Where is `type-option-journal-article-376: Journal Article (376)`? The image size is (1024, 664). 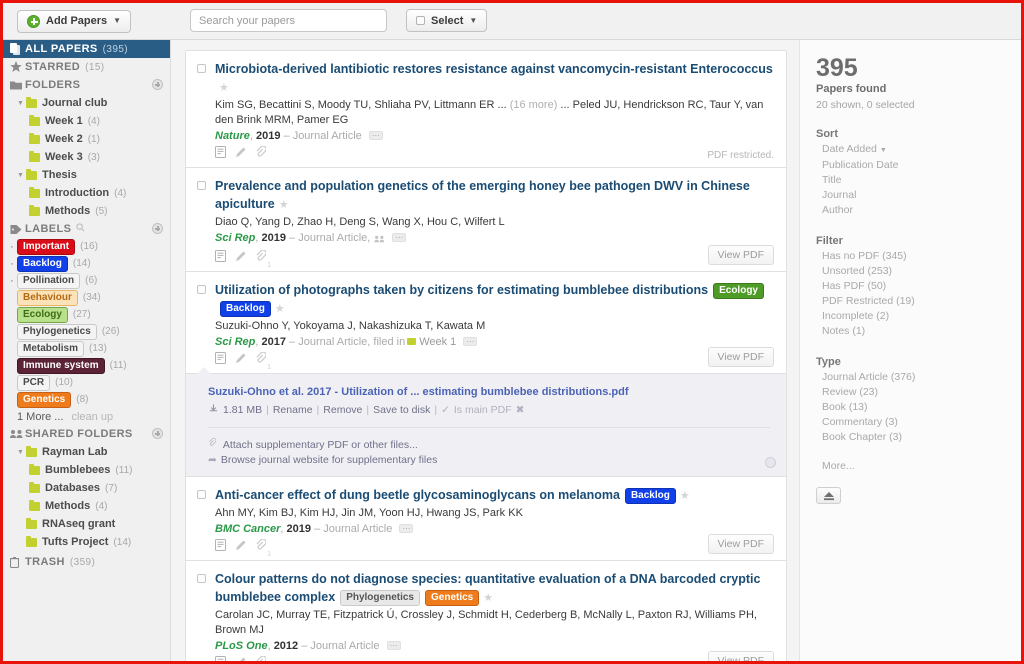
type-option-journal-article-376: Journal Article (376) is located at coordinates (910, 377).